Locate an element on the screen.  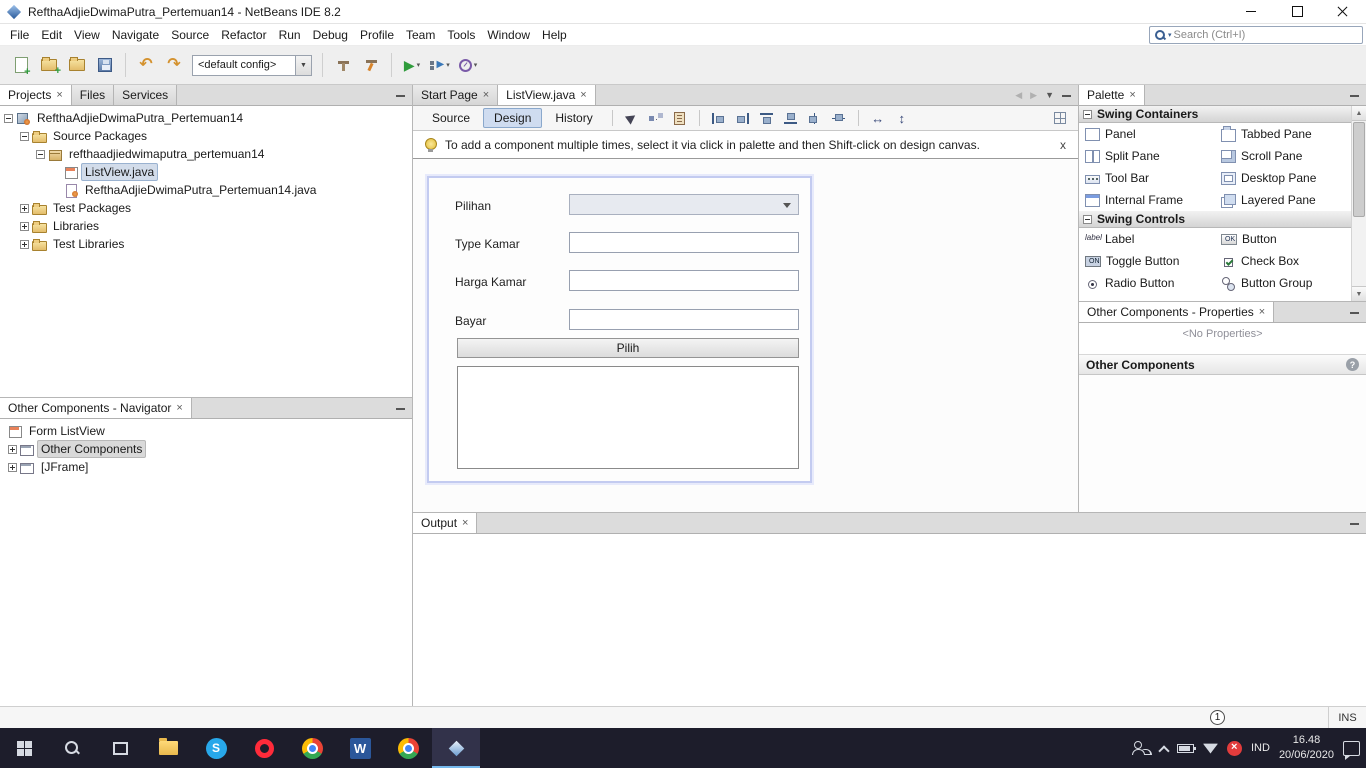
quick-search: ▾ is located at coordinates (1256, 35).